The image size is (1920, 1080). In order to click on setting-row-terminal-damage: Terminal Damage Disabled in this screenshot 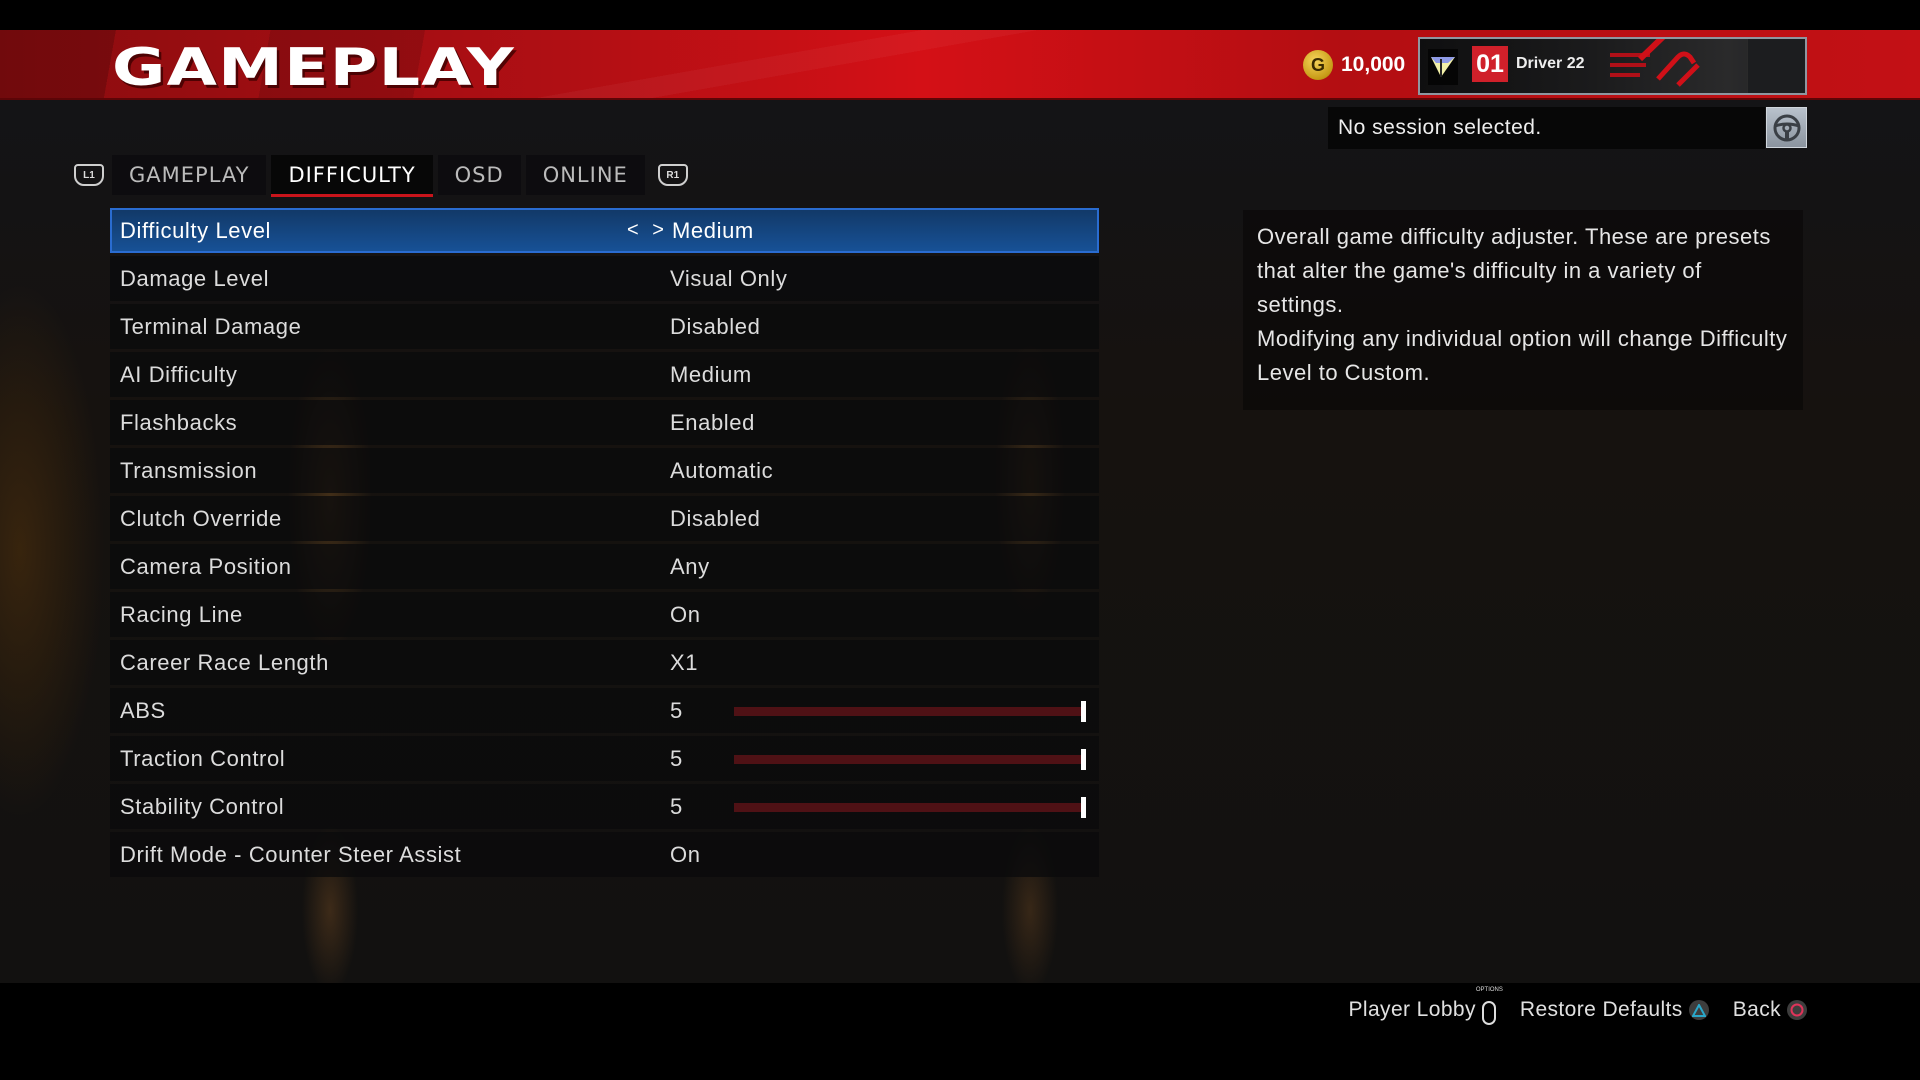, I will do `click(604, 326)`.